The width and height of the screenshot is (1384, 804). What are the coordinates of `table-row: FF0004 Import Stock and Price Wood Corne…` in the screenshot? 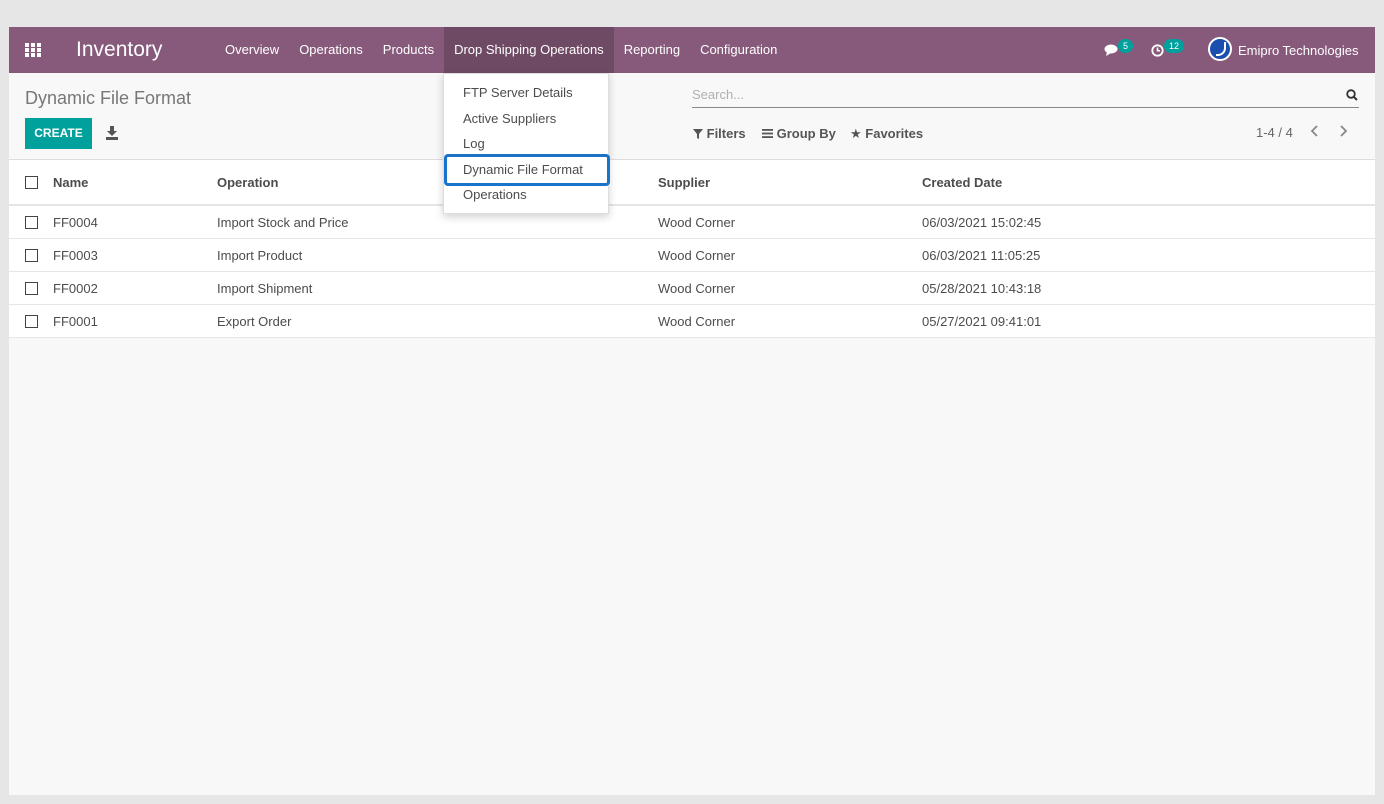 It's located at (692, 222).